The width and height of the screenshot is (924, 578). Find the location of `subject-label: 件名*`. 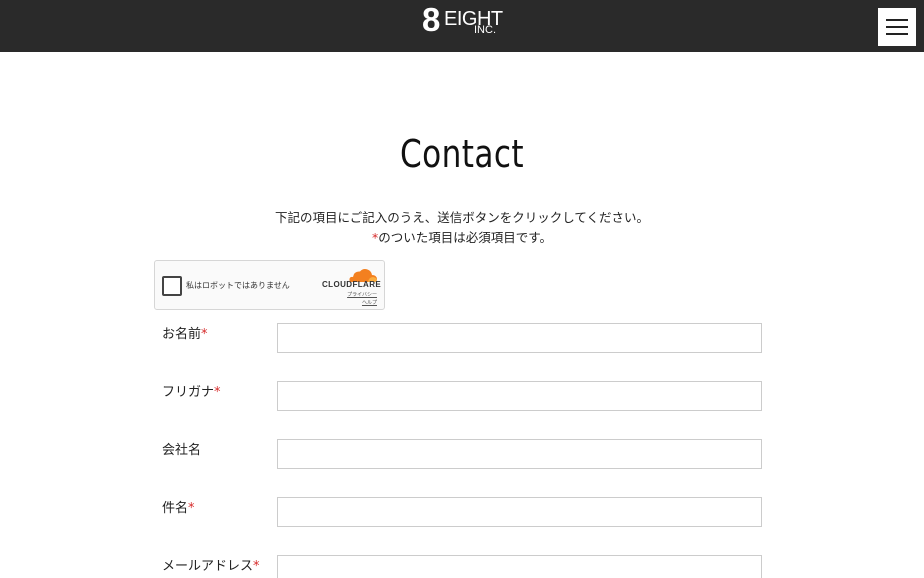

subject-label: 件名* is located at coordinates (178, 506).